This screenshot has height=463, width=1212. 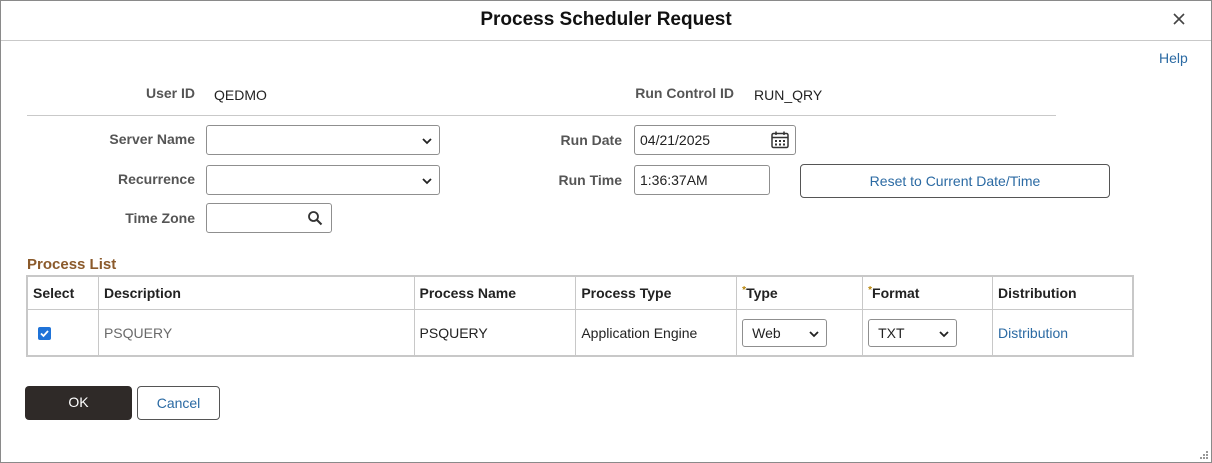 I want to click on run-date-input: 04/21/2025, so click(x=715, y=140).